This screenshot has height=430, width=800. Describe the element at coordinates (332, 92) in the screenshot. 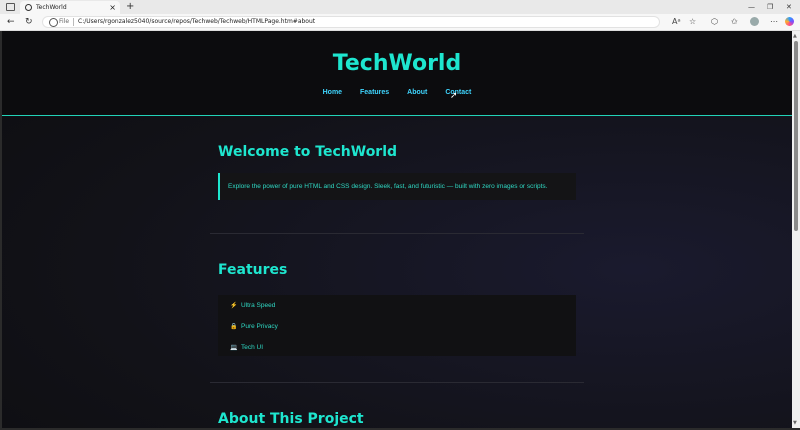

I see `nav-link-home: Home` at that location.